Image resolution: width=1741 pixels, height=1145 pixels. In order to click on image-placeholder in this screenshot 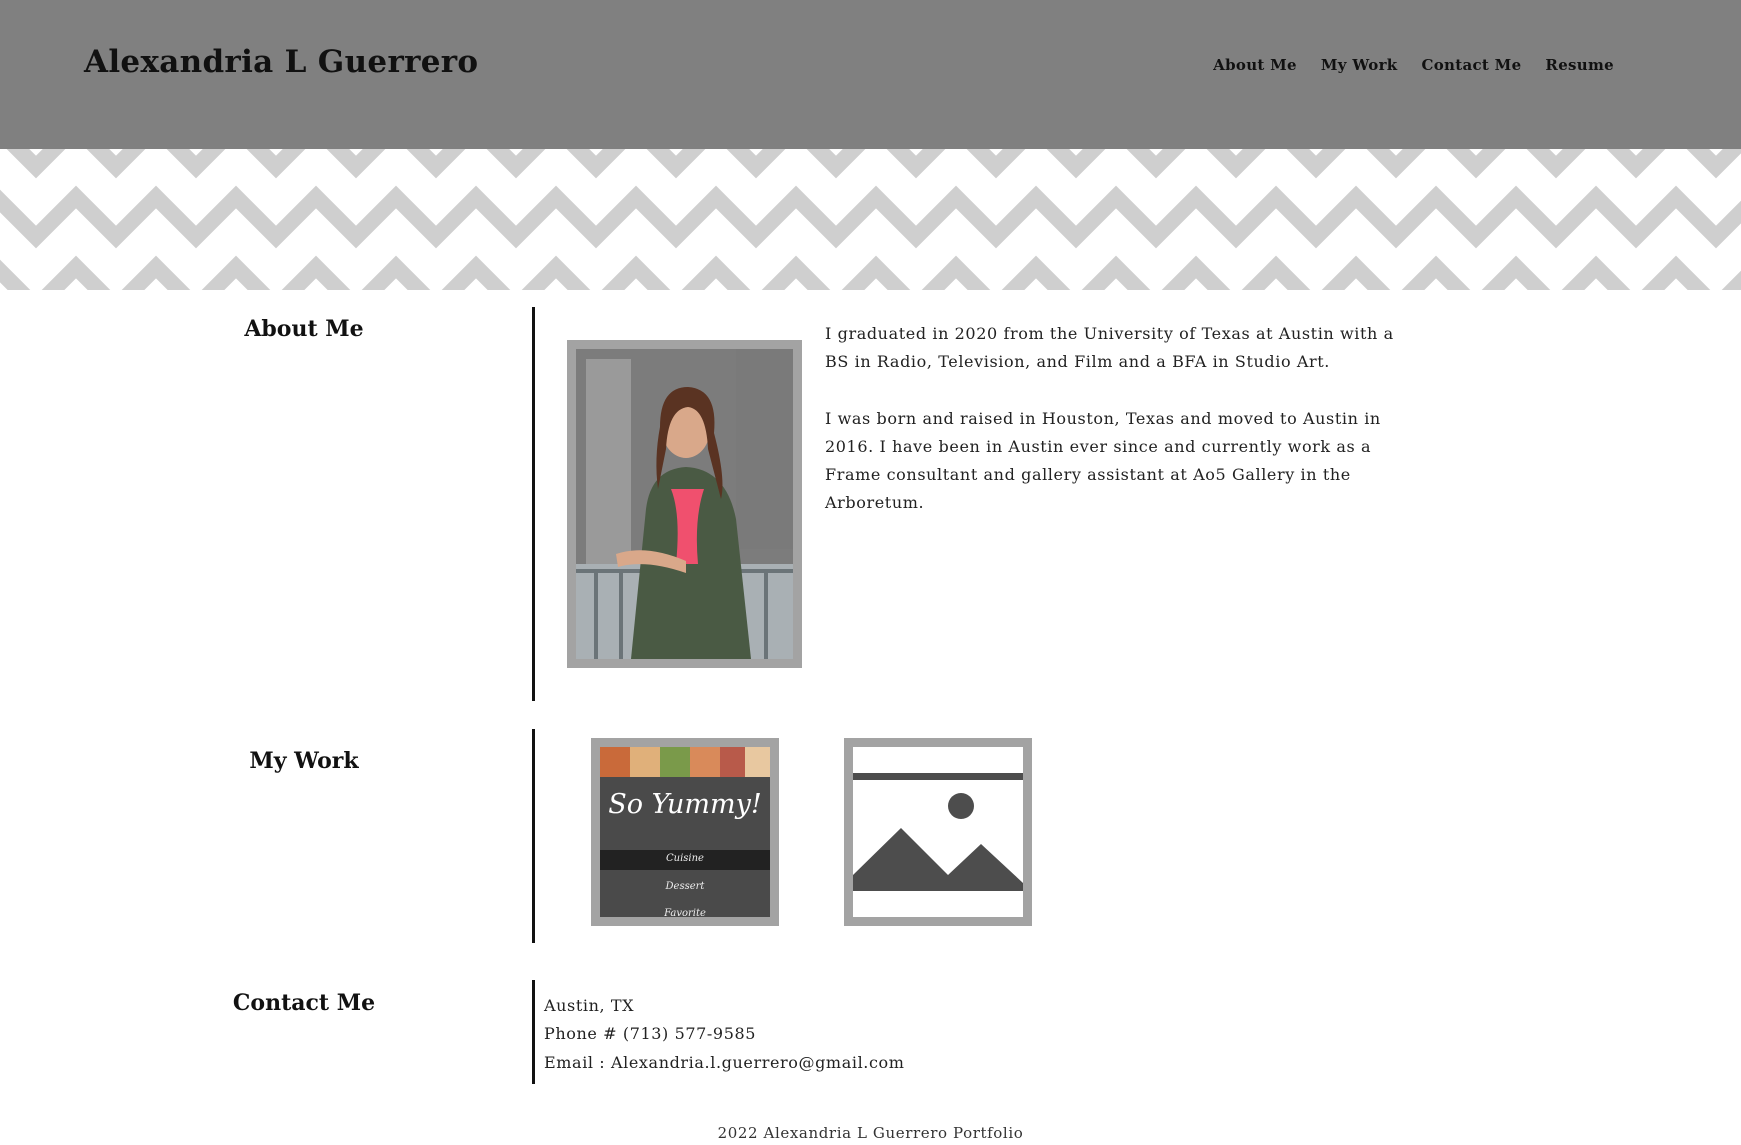, I will do `click(938, 832)`.